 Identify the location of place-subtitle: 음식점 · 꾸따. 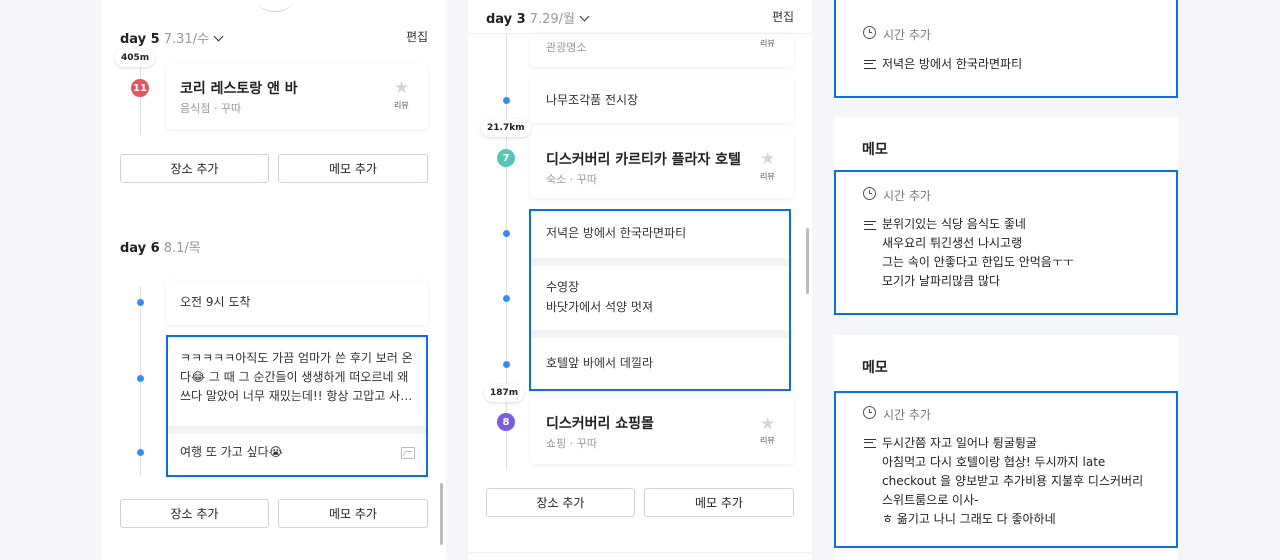
(211, 108).